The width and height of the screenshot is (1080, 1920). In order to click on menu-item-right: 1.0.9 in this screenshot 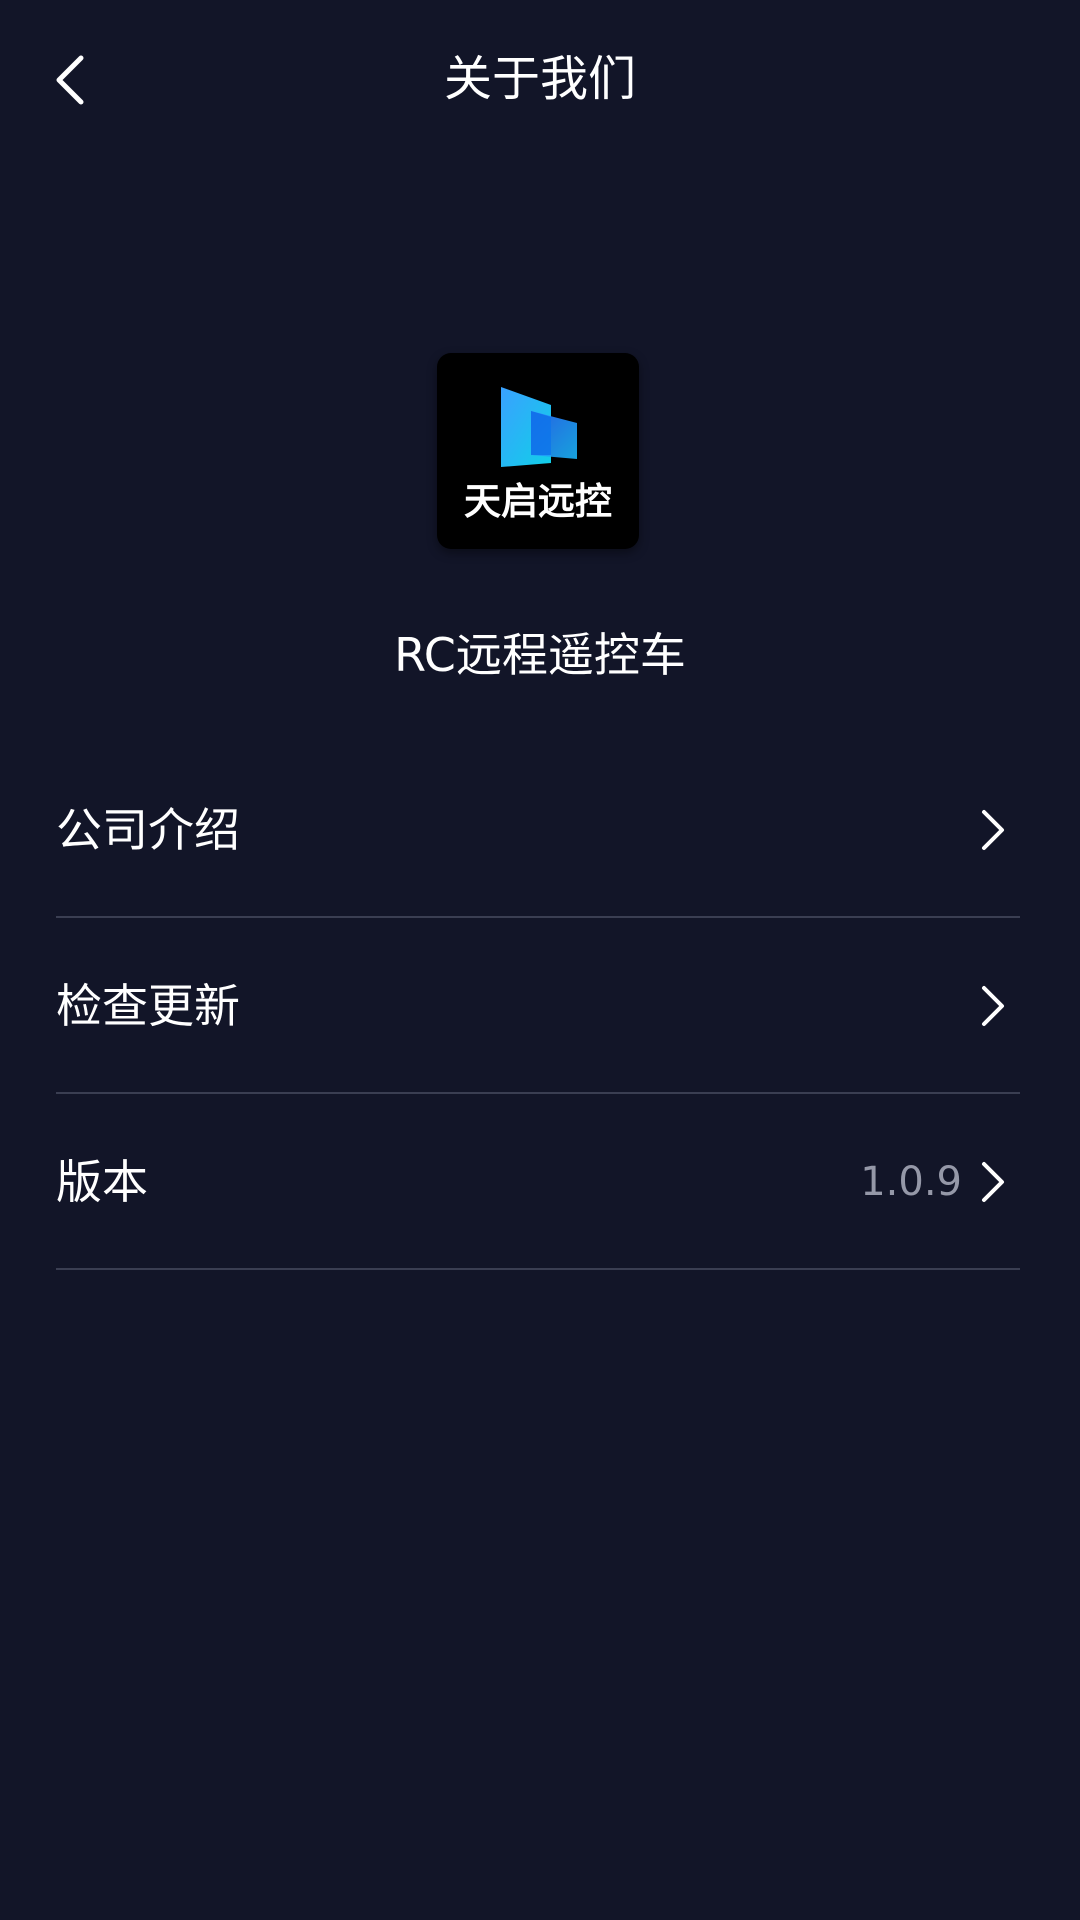, I will do `click(934, 1182)`.